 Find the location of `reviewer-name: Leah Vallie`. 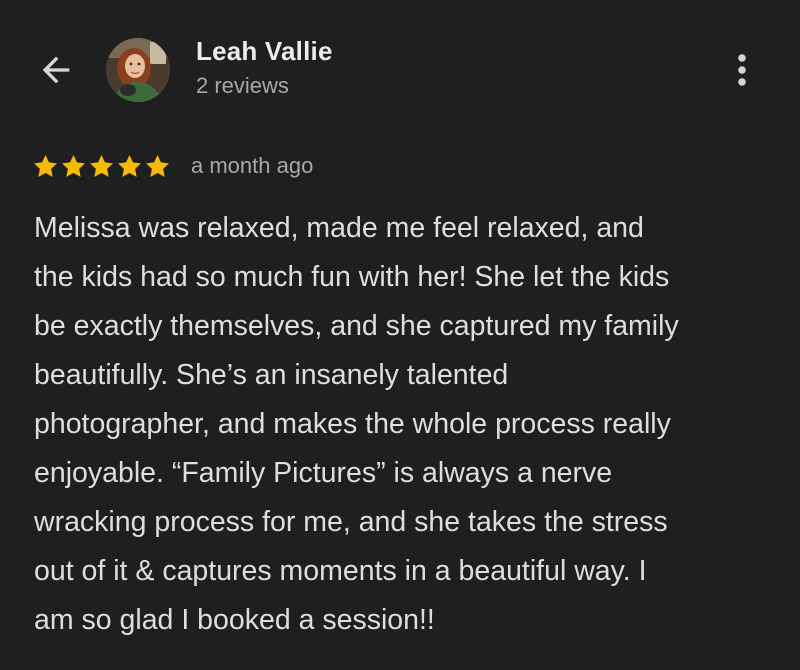

reviewer-name: Leah Vallie is located at coordinates (264, 51).